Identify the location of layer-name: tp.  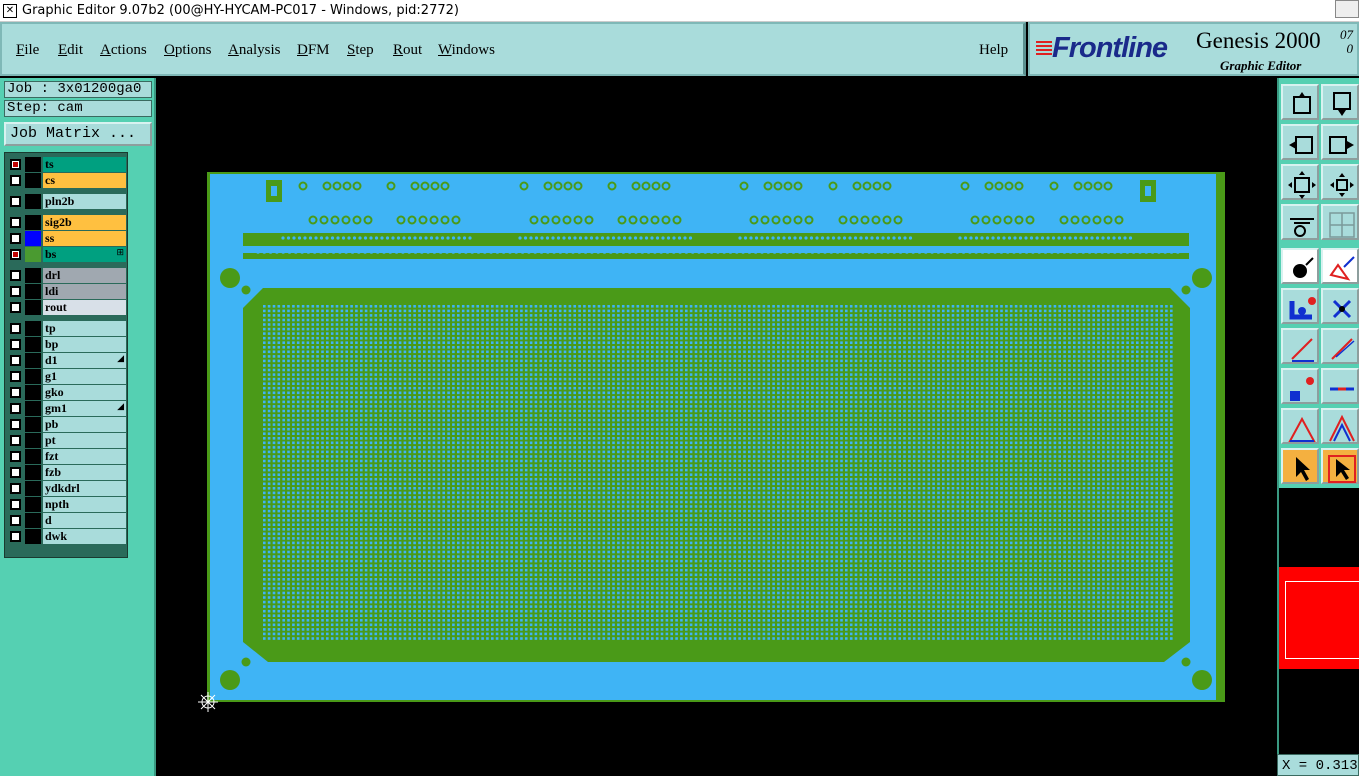
(84, 328).